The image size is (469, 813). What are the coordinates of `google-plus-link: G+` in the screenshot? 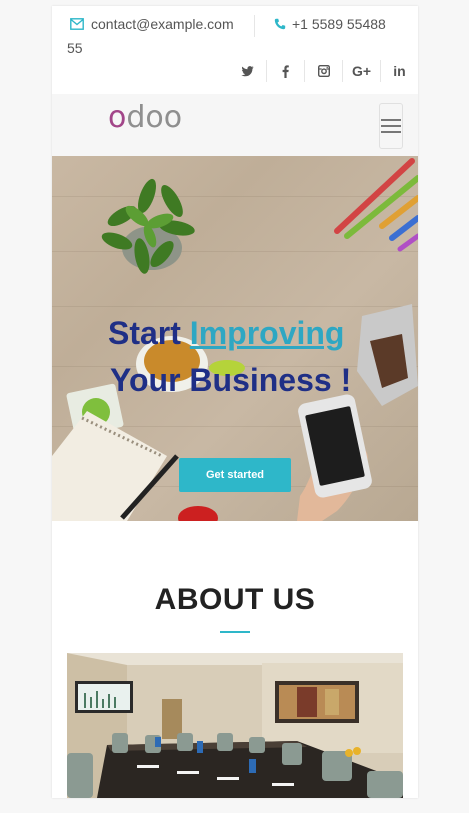 It's located at (361, 71).